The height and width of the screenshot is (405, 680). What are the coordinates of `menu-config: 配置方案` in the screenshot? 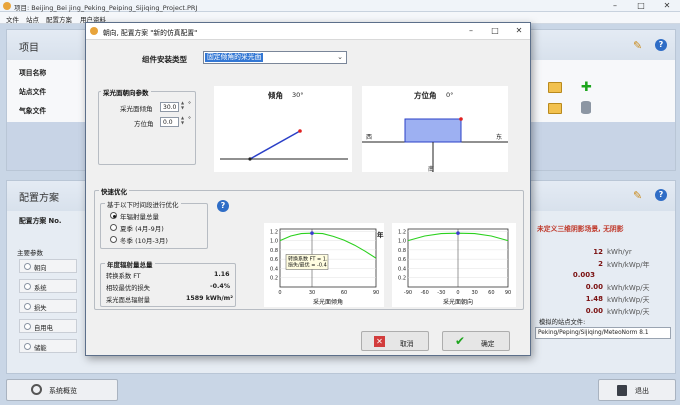 It's located at (59, 19).